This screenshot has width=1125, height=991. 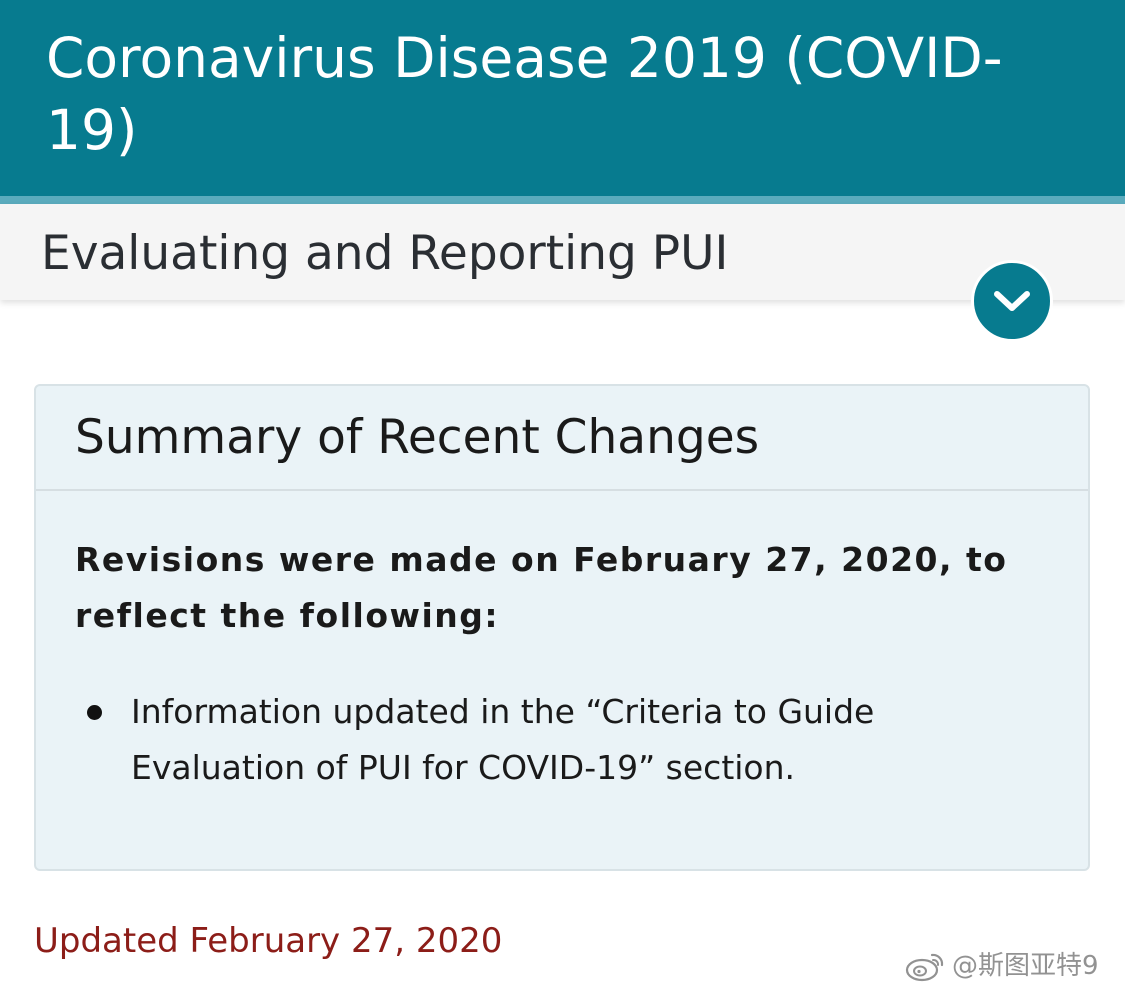 What do you see at coordinates (1025, 966) in the screenshot?
I see `watermark-text: @斯图亚特9` at bounding box center [1025, 966].